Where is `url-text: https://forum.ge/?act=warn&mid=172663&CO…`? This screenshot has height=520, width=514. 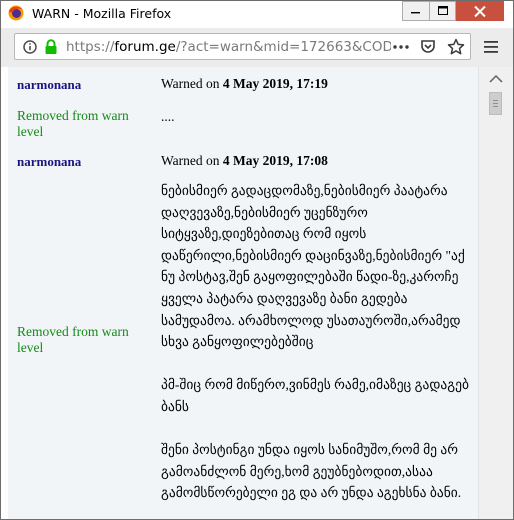
url-text: https://forum.ge/?act=warn&mid=172663&CO… is located at coordinates (228, 47).